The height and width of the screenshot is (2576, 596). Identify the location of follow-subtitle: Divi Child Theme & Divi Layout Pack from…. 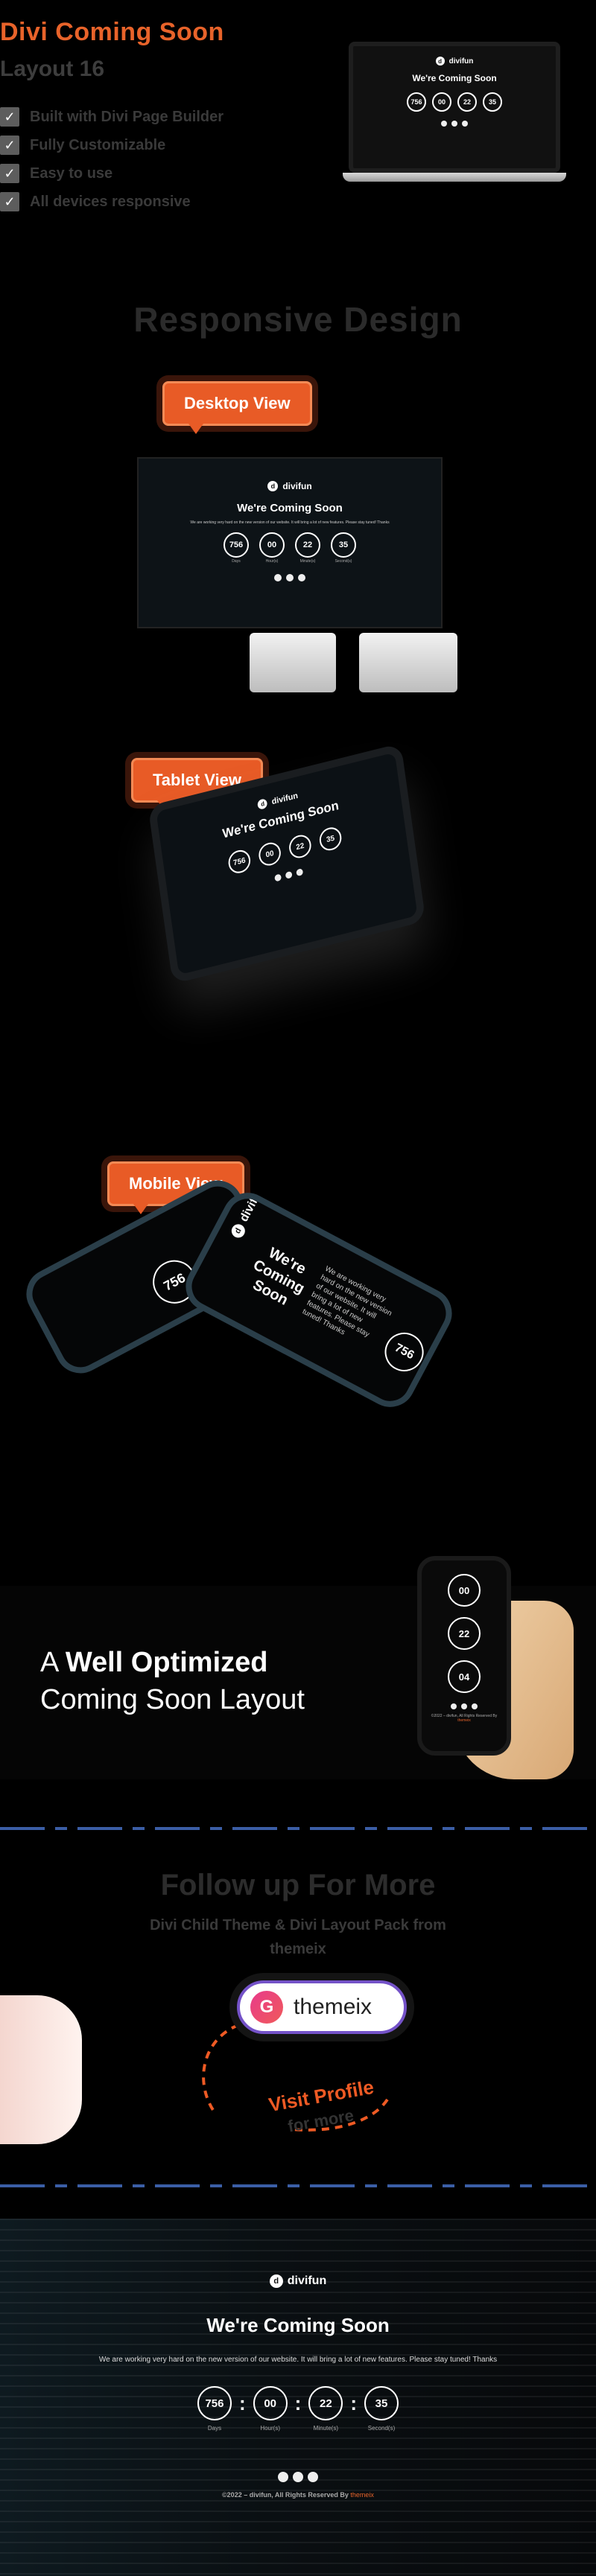
(298, 1937).